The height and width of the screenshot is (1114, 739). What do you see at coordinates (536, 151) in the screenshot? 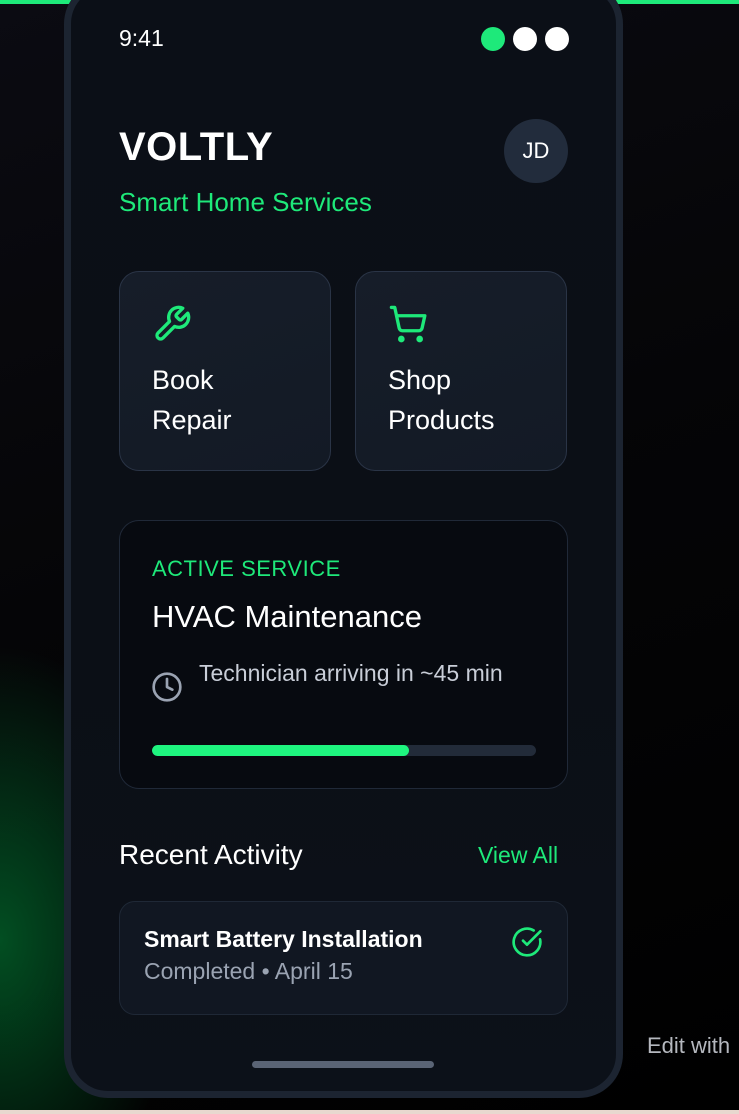
I see `avatar: JD` at bounding box center [536, 151].